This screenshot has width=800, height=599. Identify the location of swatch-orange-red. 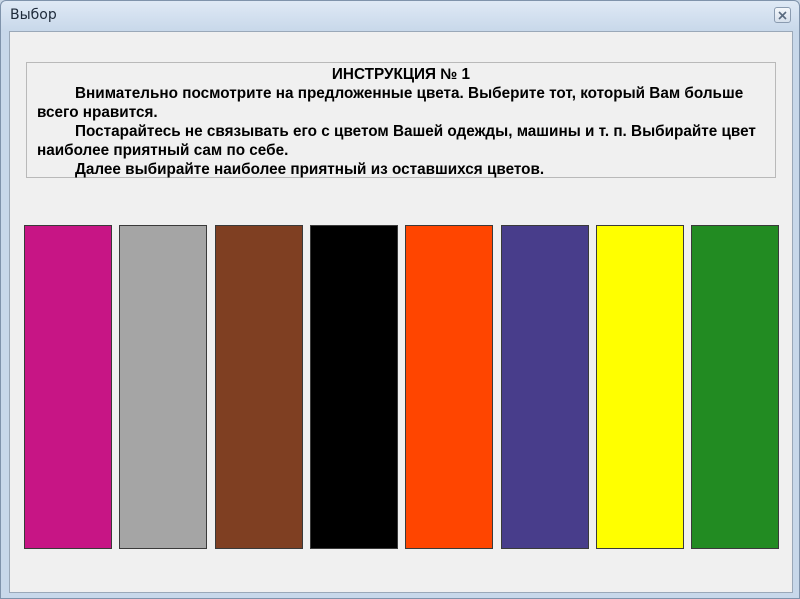
(449, 387).